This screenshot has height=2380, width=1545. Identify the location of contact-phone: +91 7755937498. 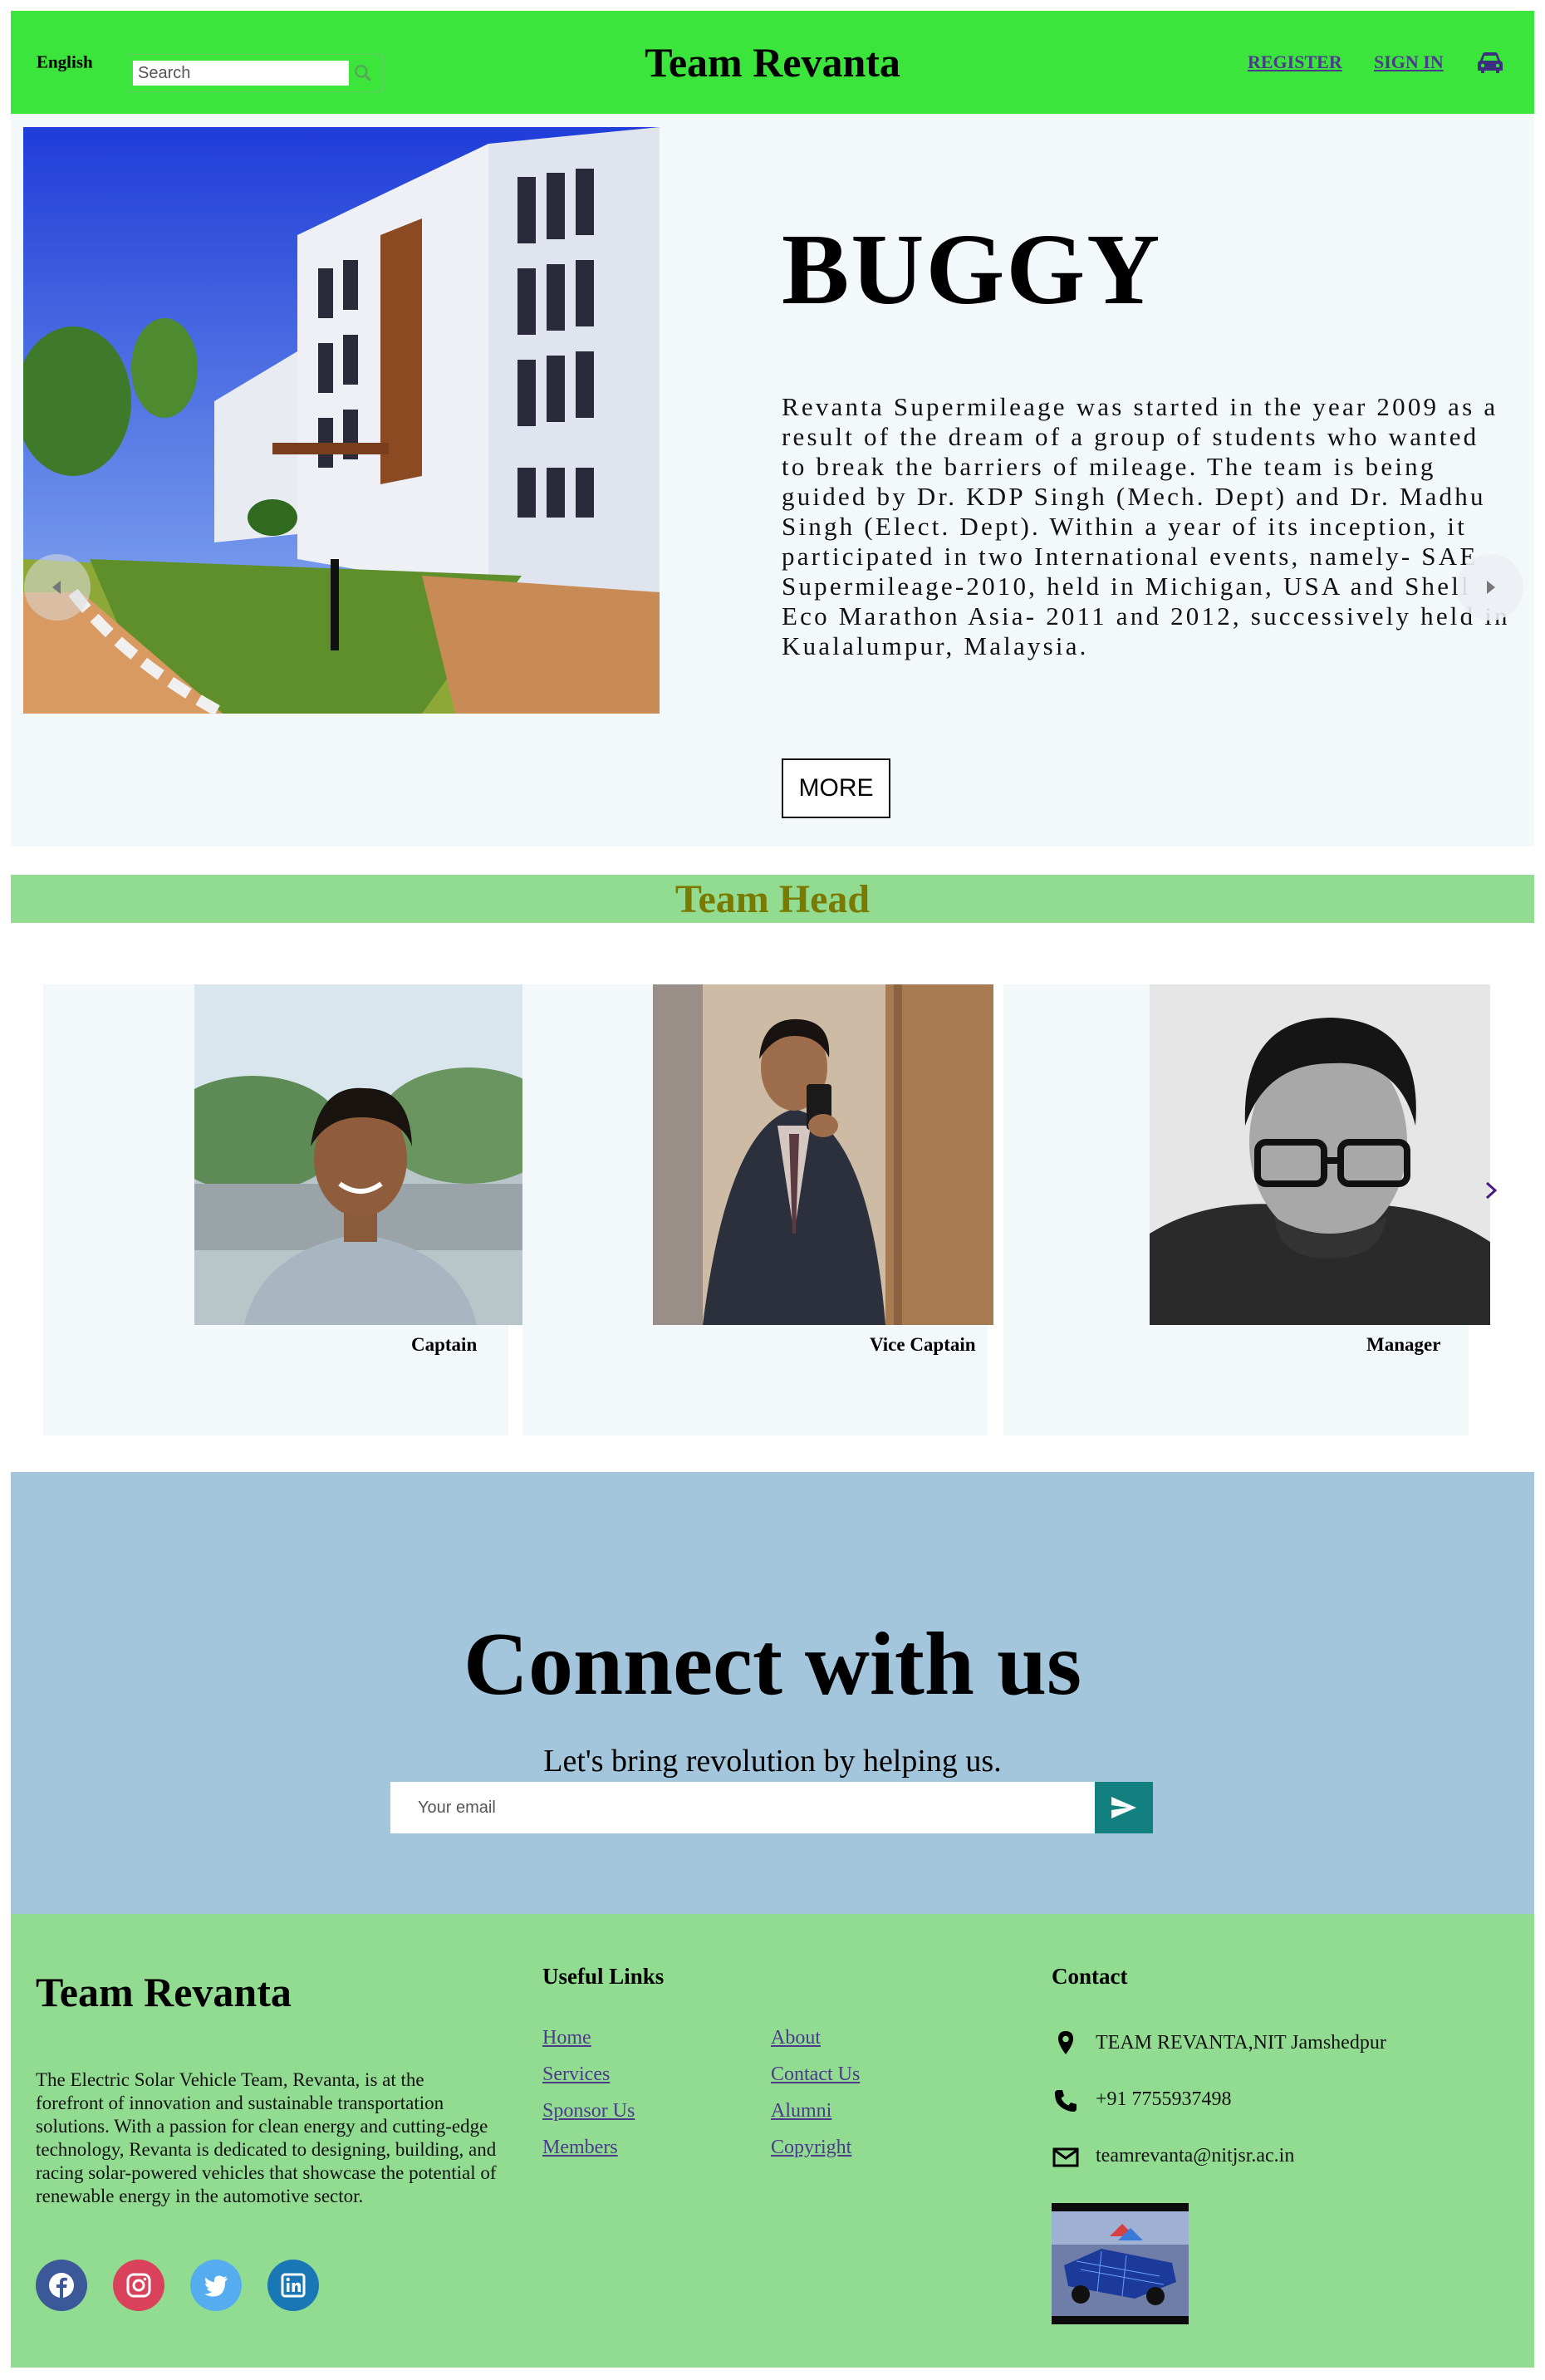
(1164, 2099).